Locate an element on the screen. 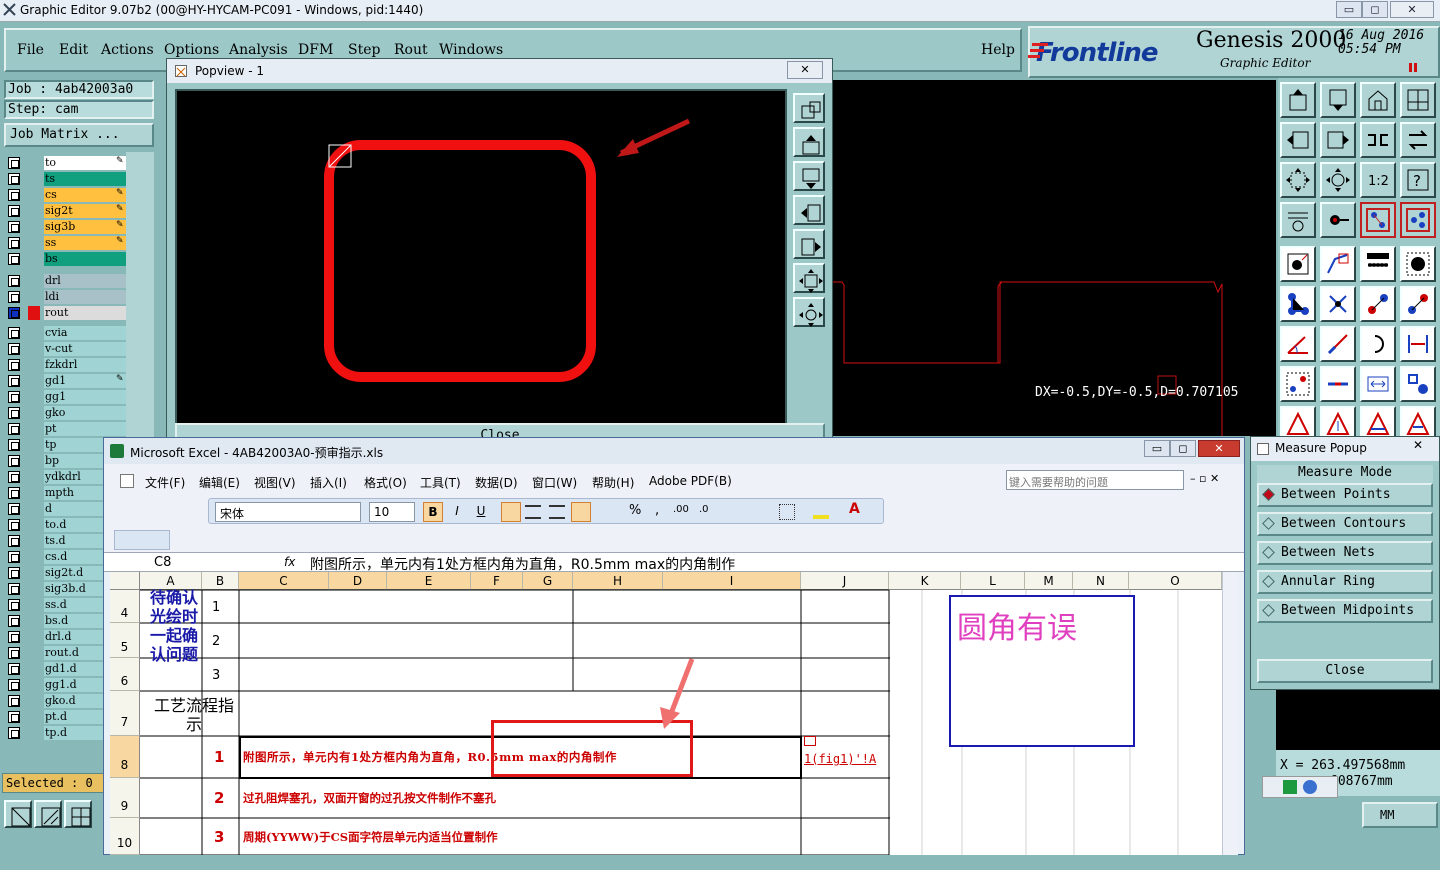  excel-close-button: ✕ is located at coordinates (1219, 448).